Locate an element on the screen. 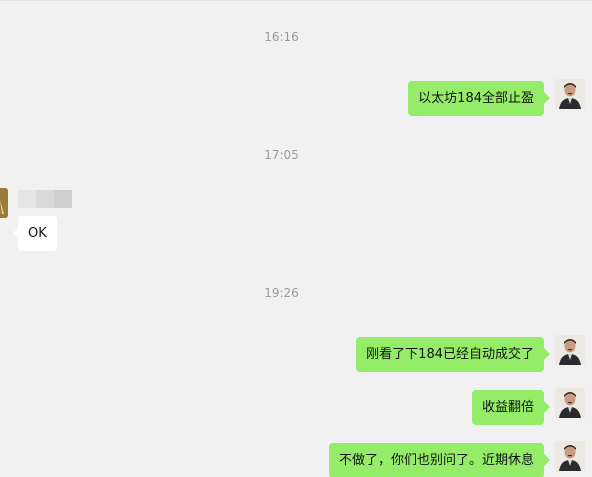  contact-portrait-icon is located at coordinates (4, 203).